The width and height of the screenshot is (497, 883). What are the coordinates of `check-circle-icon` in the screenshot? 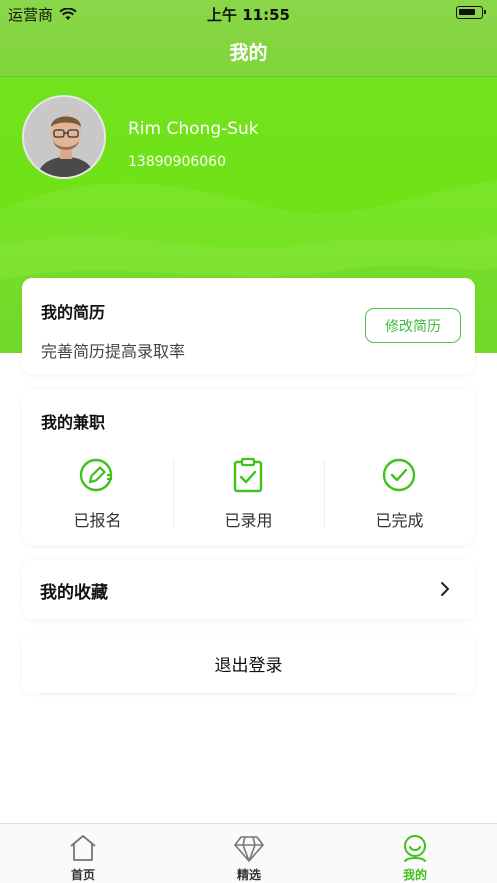 It's located at (399, 475).